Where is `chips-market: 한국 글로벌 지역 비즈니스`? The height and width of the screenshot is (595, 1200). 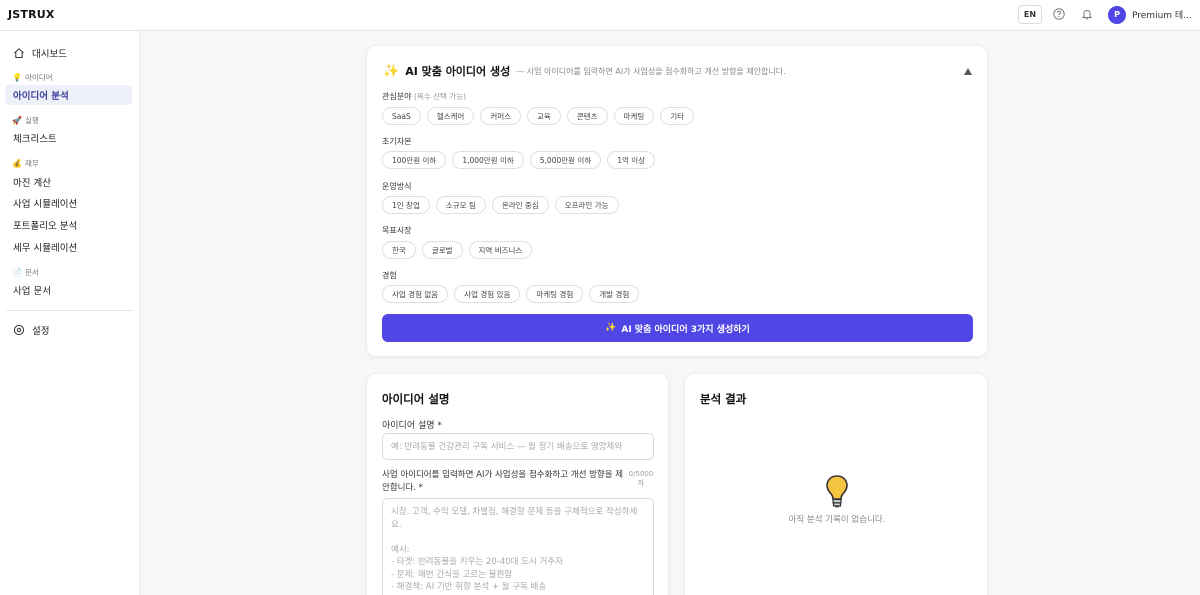 chips-market: 한국 글로벌 지역 비즈니스 is located at coordinates (457, 250).